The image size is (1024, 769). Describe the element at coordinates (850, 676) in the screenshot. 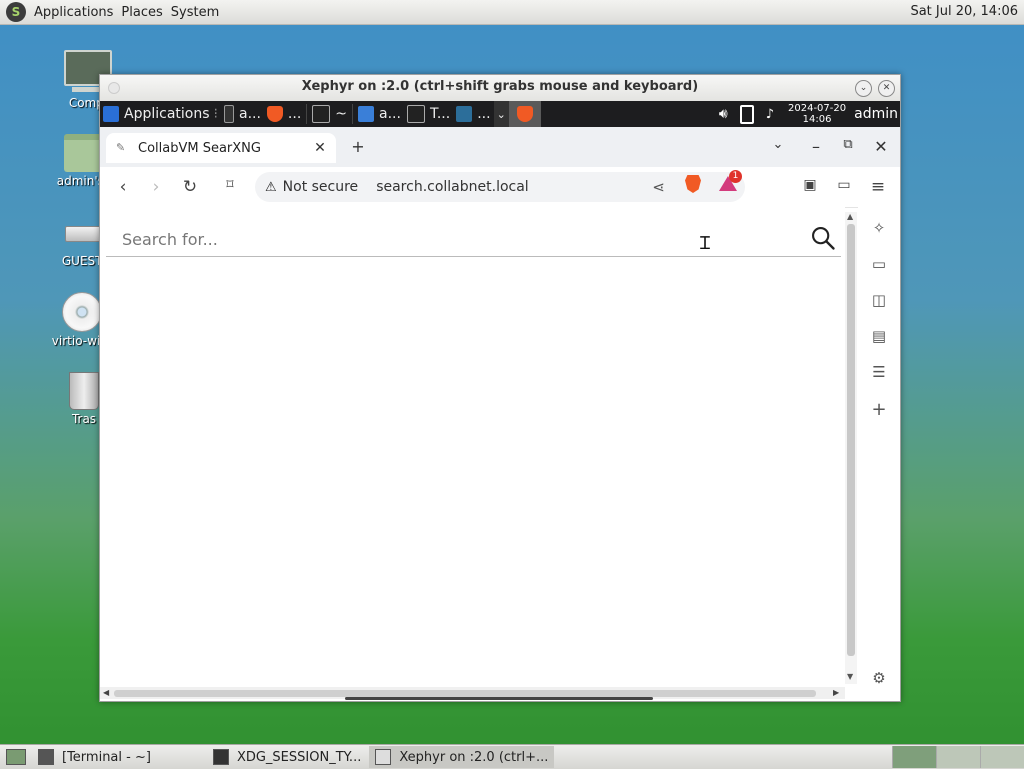

I see `scroll-down-icon: ▼` at that location.